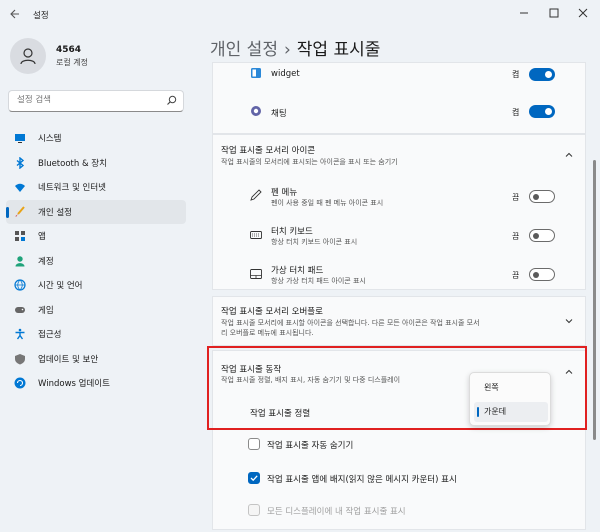  I want to click on avatar, so click(28, 56).